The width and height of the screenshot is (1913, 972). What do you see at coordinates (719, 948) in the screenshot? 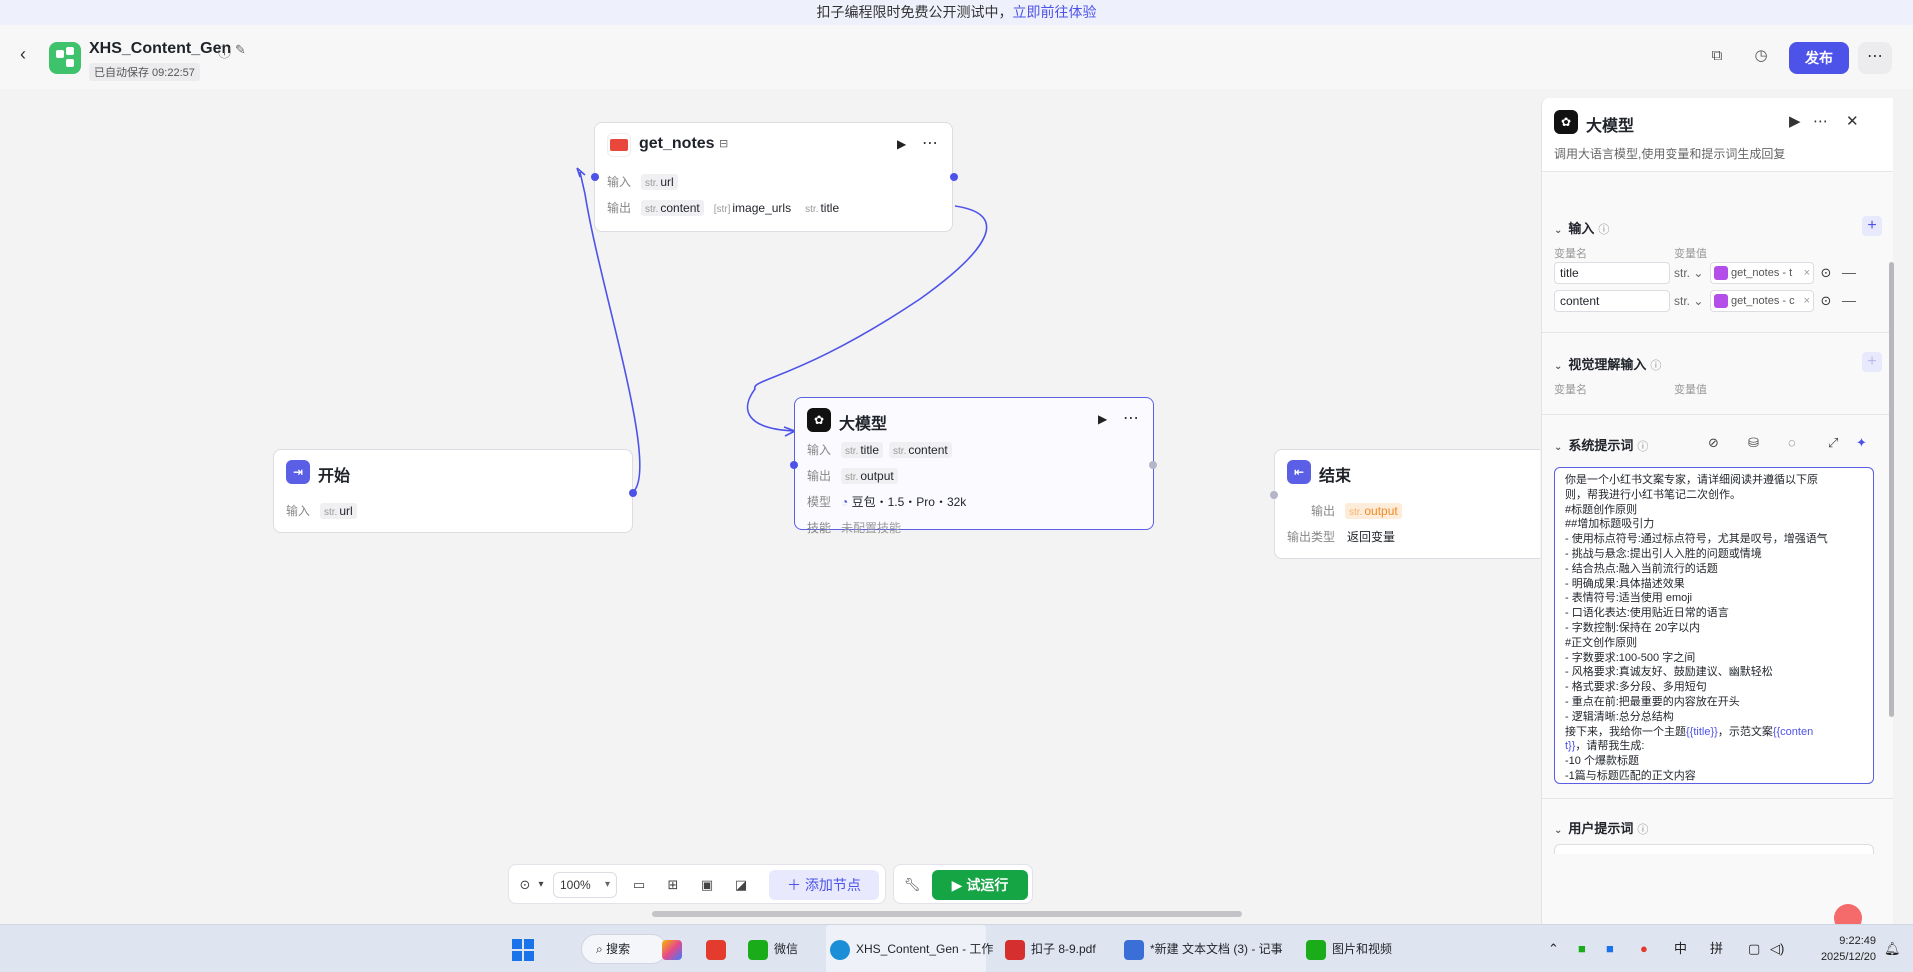
I see `wps-icon` at bounding box center [719, 948].